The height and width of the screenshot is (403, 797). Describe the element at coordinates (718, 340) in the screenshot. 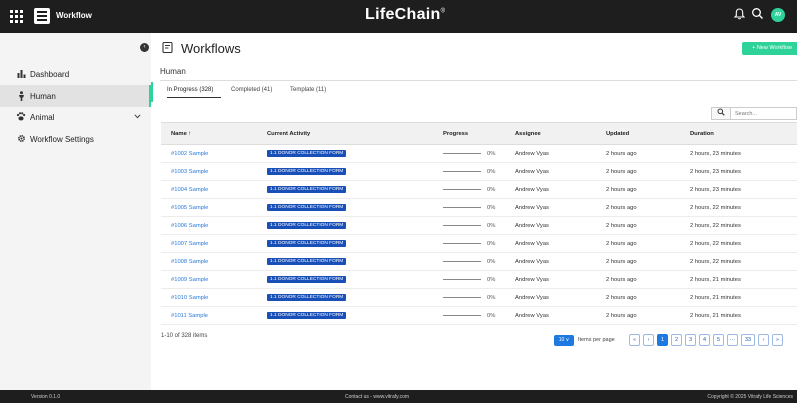

I see `page-button-5: 5` at that location.